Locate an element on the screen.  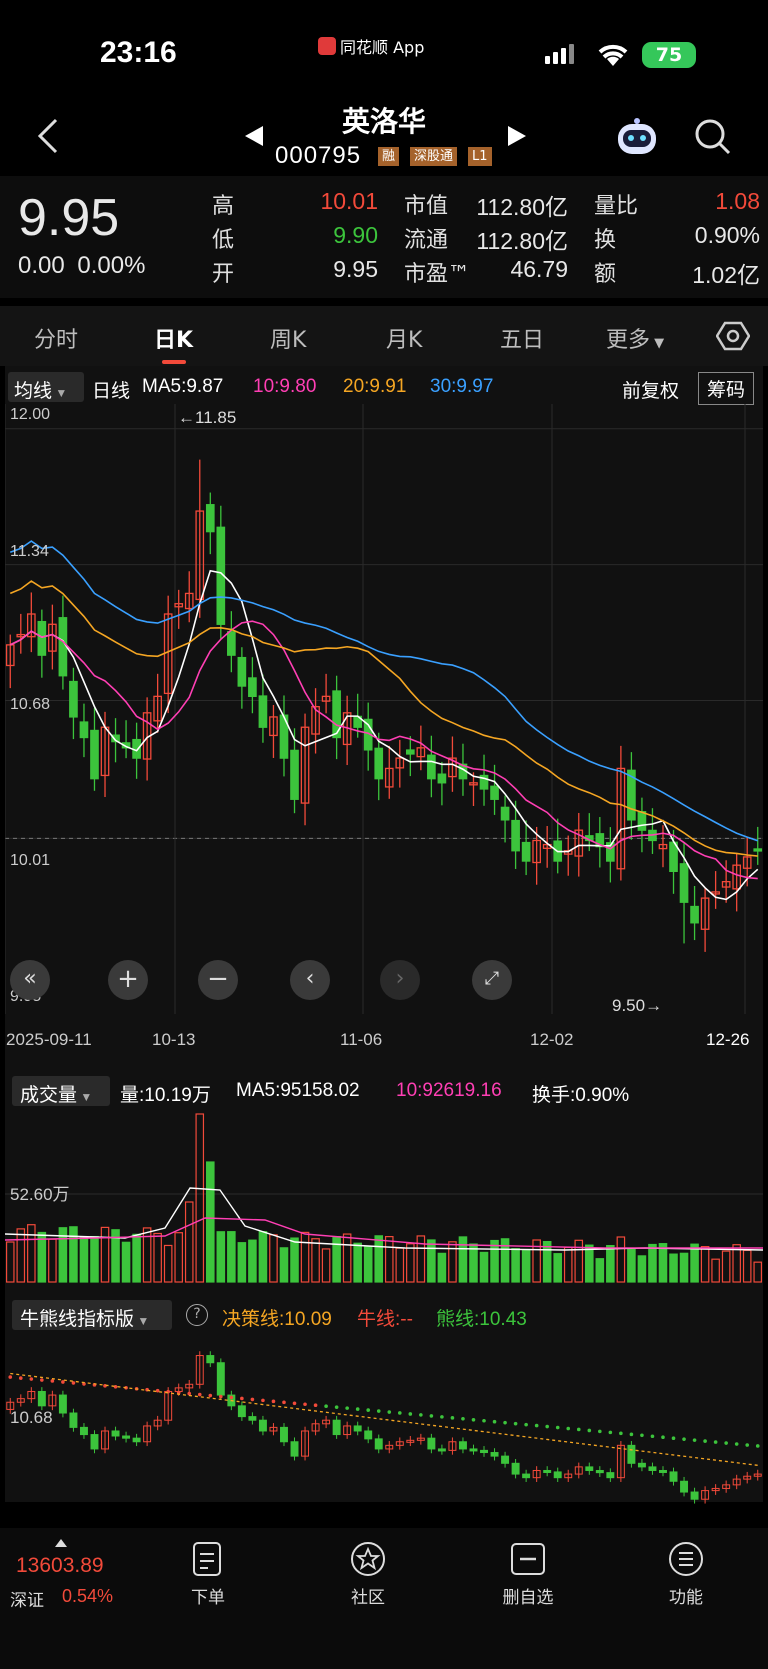
low-value: 9.90 is located at coordinates (355, 235).